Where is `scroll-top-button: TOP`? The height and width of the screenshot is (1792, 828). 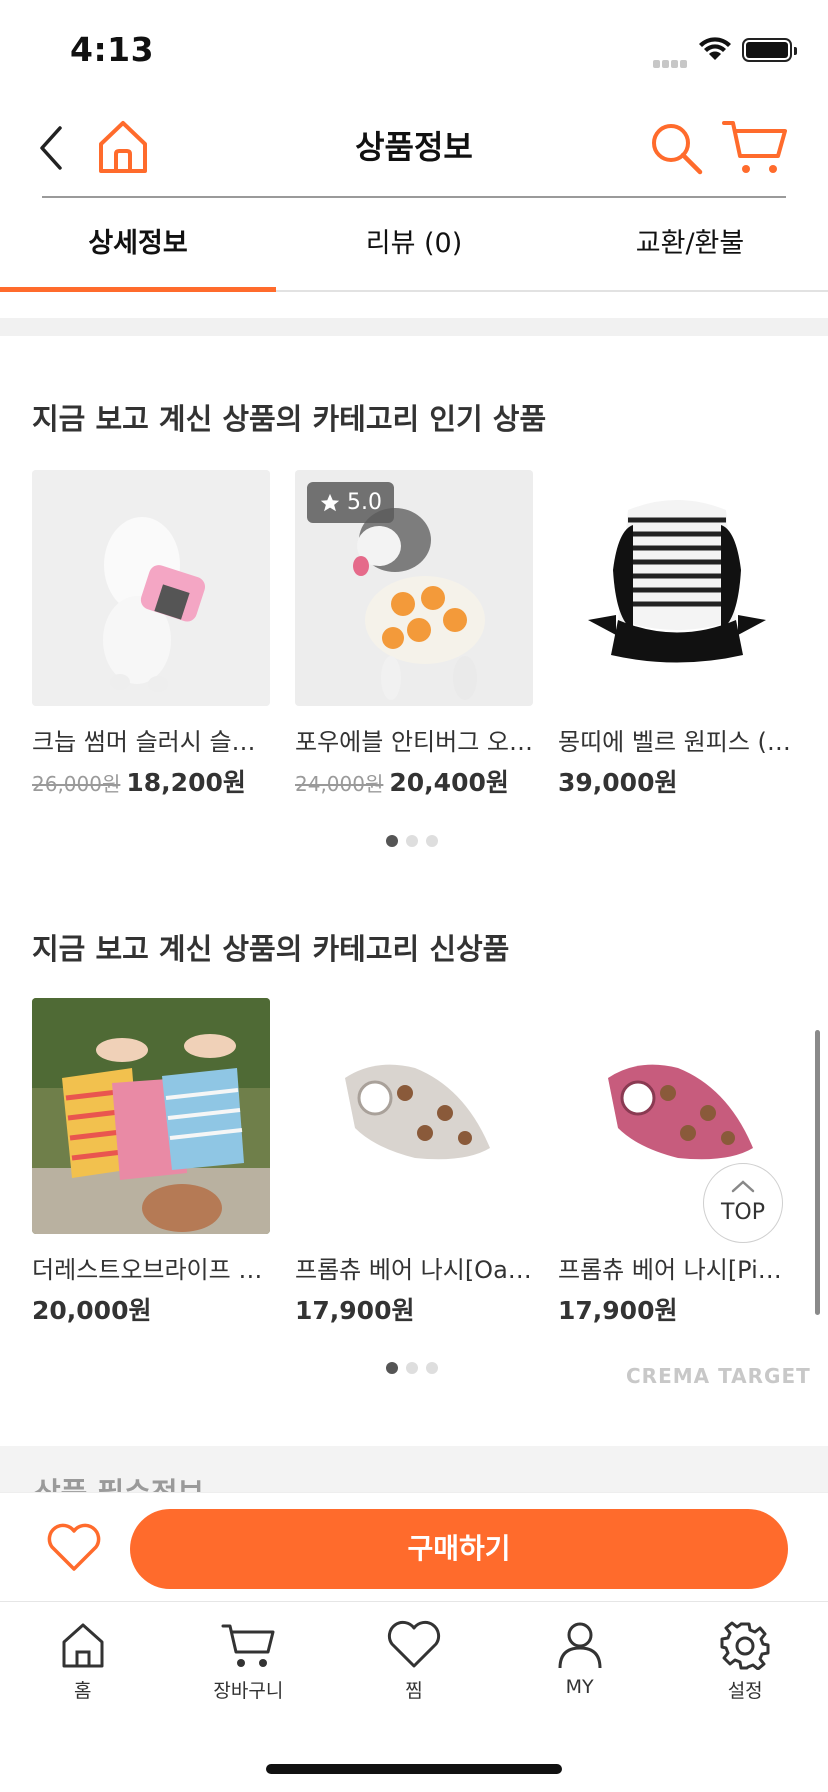
scroll-top-button: TOP is located at coordinates (743, 1203).